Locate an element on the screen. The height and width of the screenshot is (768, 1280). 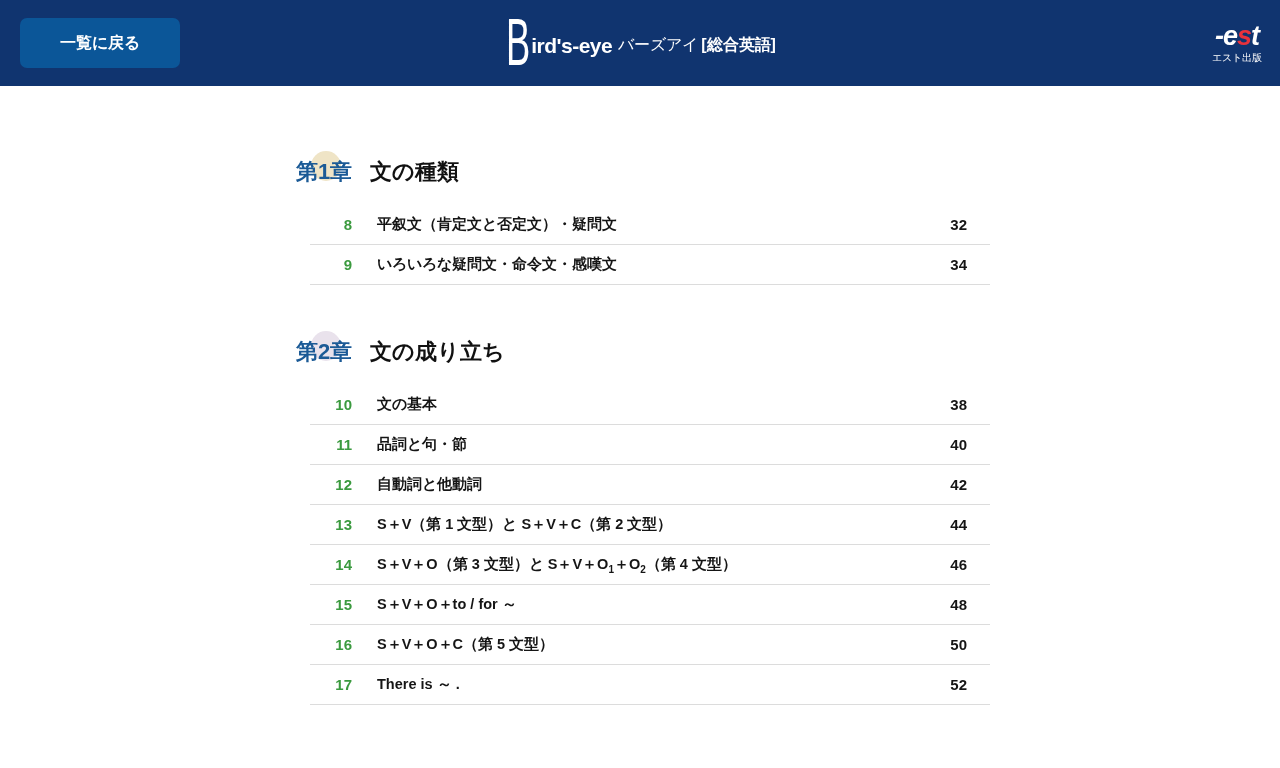
section-link: 文の基本 is located at coordinates (664, 404).